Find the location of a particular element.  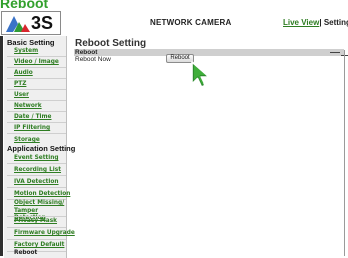

mouse-pointer-icon is located at coordinates (200, 74).